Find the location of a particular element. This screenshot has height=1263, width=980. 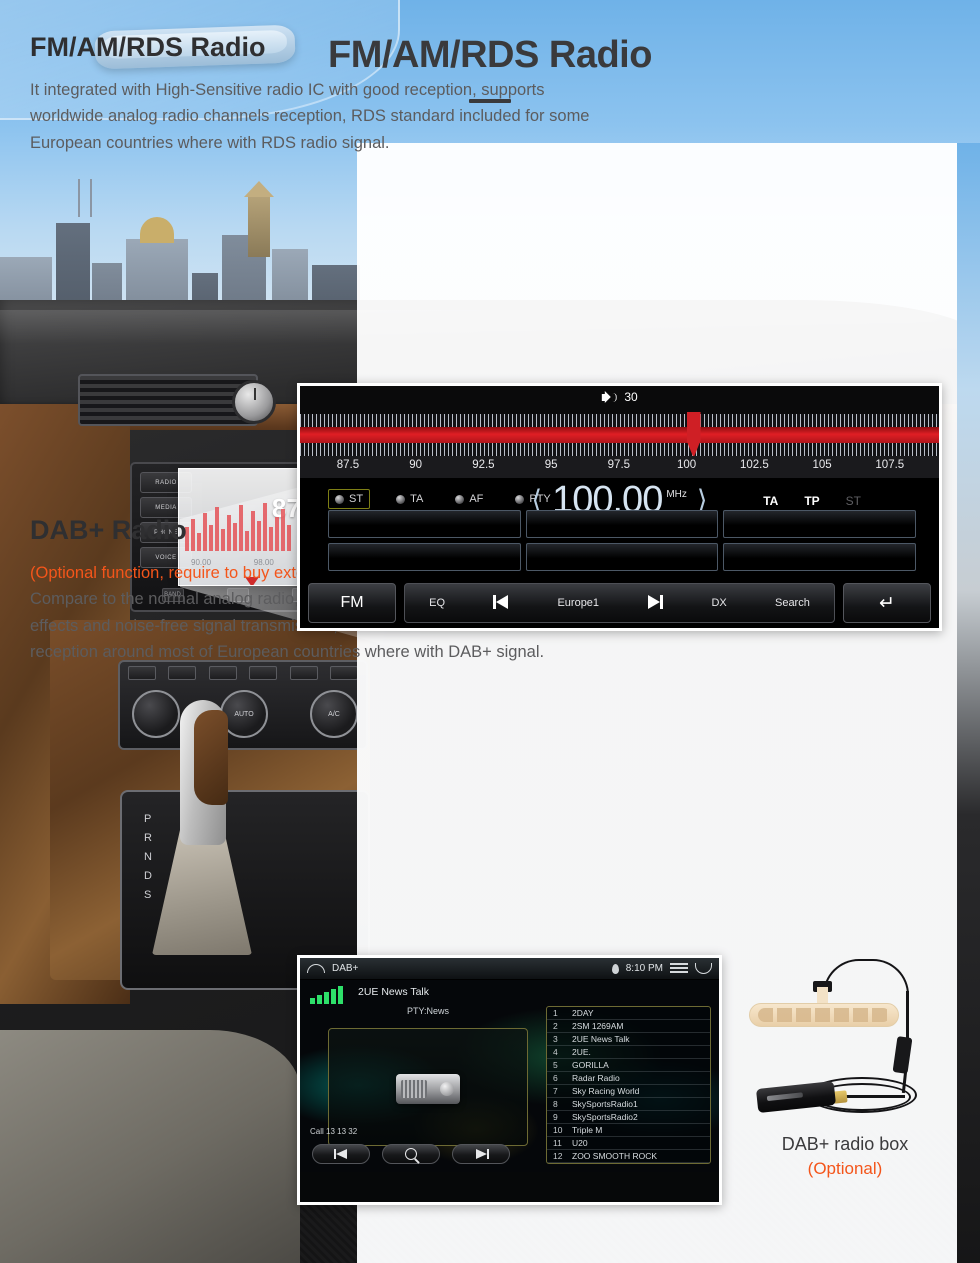

station-name: Triple M is located at coordinates (587, 1130).